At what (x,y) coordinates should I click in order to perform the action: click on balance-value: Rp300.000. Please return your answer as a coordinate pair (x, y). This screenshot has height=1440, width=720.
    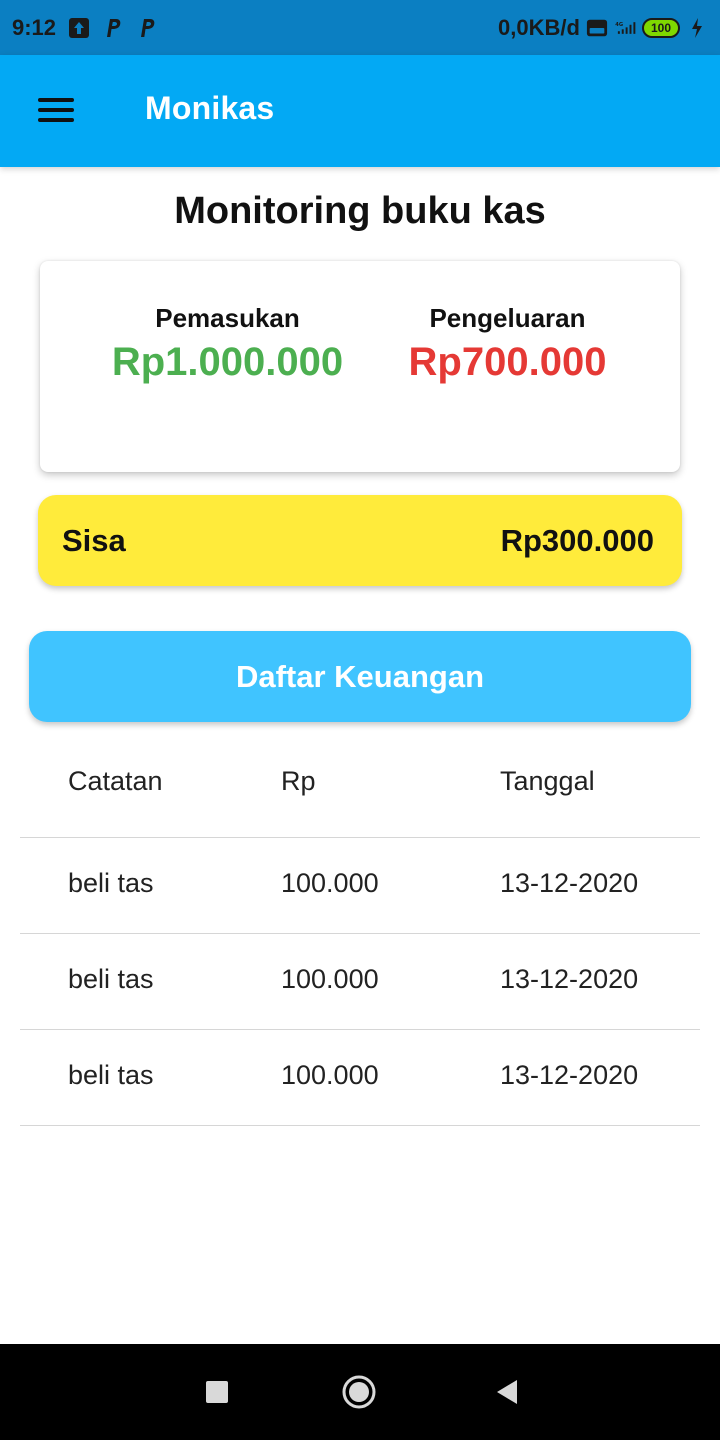
    Looking at the image, I should click on (577, 540).